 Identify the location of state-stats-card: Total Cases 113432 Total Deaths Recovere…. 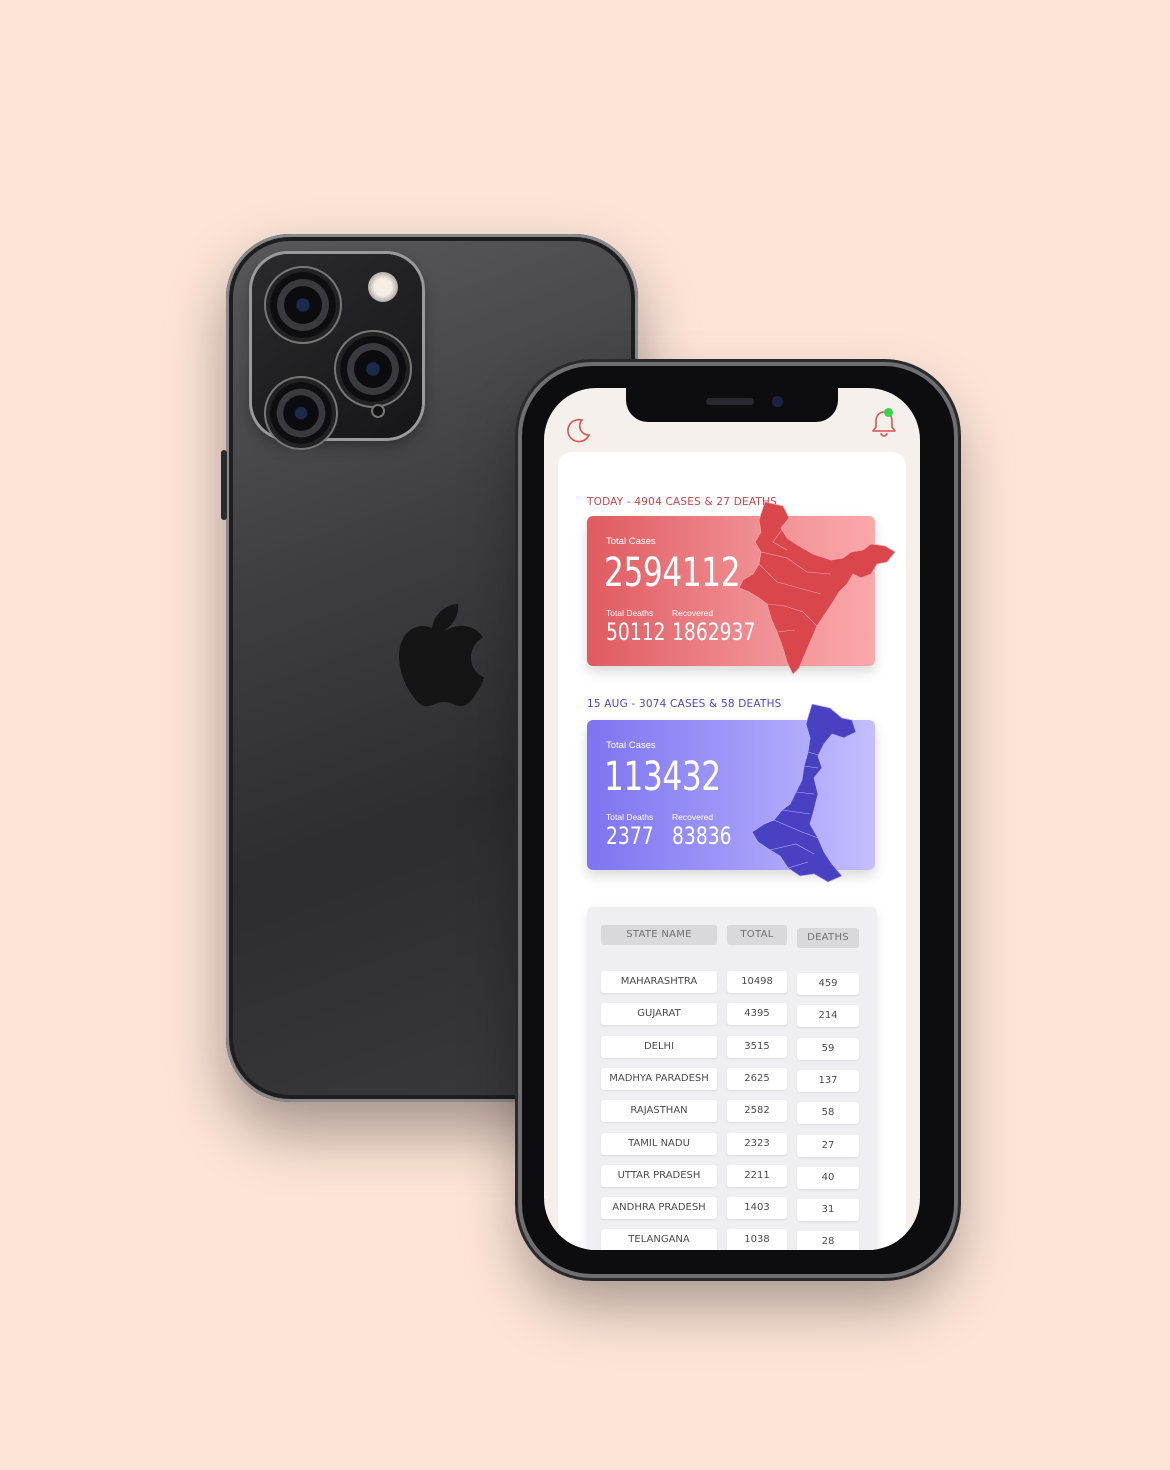
(731, 793).